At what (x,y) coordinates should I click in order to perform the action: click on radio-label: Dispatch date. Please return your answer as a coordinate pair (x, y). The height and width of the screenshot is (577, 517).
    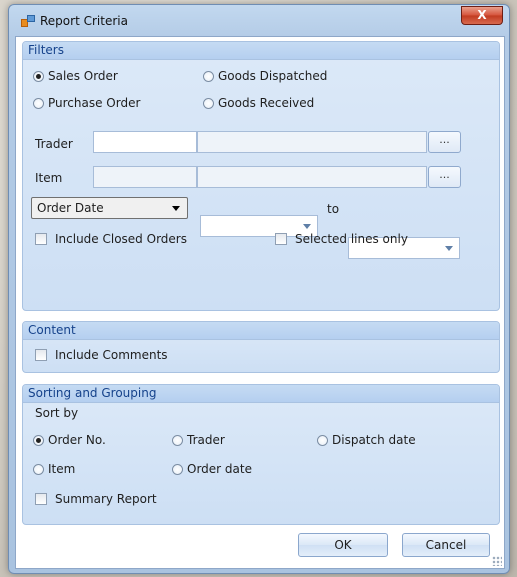
    Looking at the image, I should click on (374, 440).